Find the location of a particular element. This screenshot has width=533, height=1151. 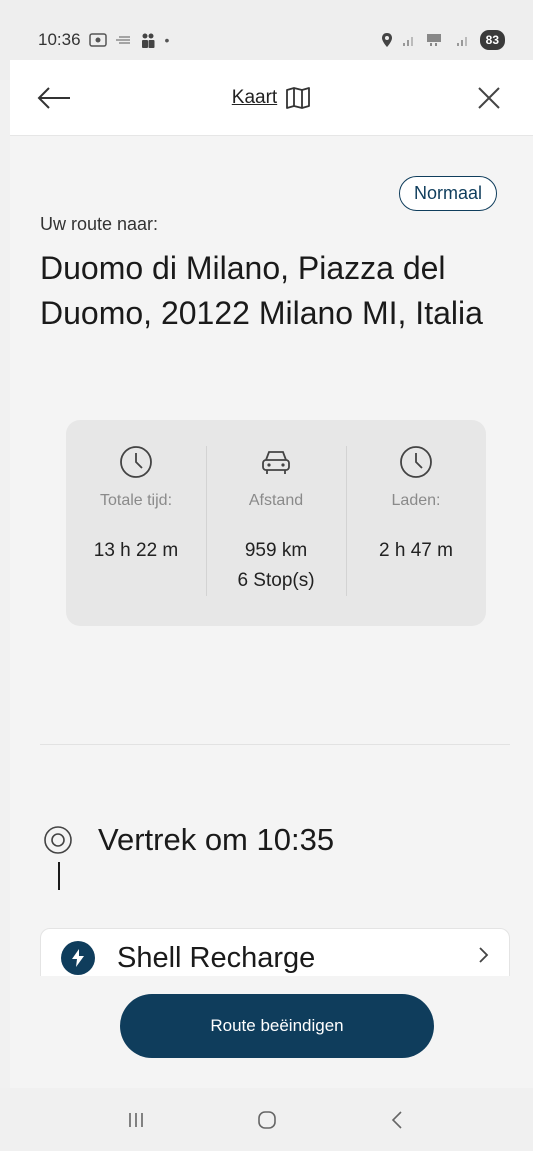

total-time-value: 13 h 22 m is located at coordinates (136, 550).